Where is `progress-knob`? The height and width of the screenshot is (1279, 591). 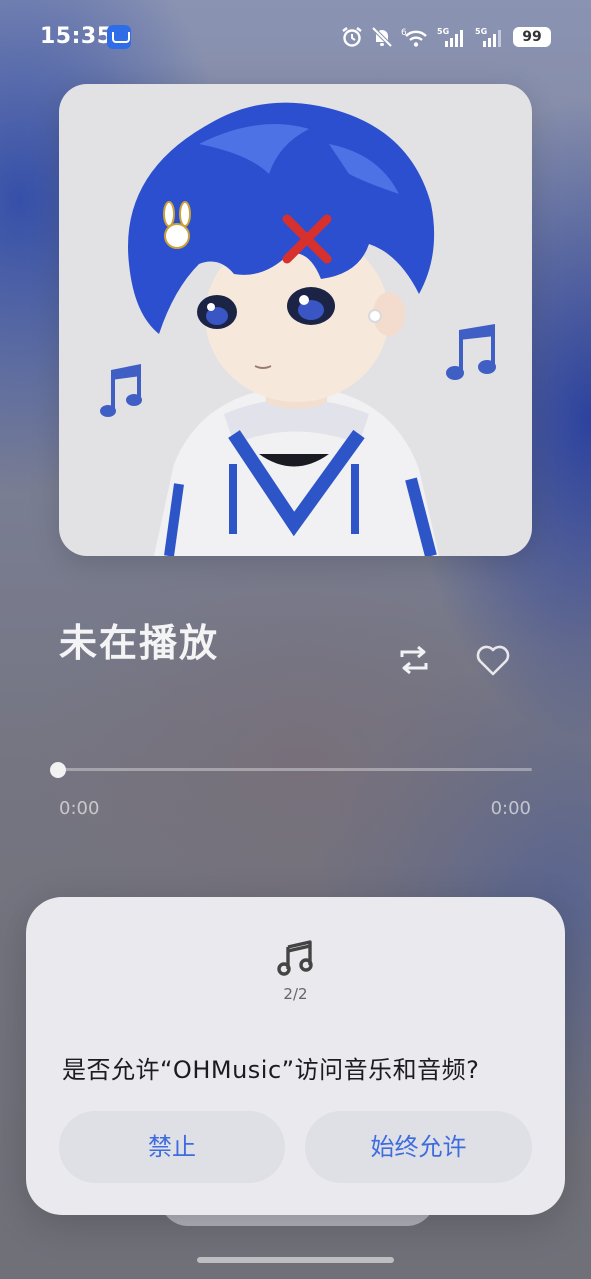
progress-knob is located at coordinates (58, 770).